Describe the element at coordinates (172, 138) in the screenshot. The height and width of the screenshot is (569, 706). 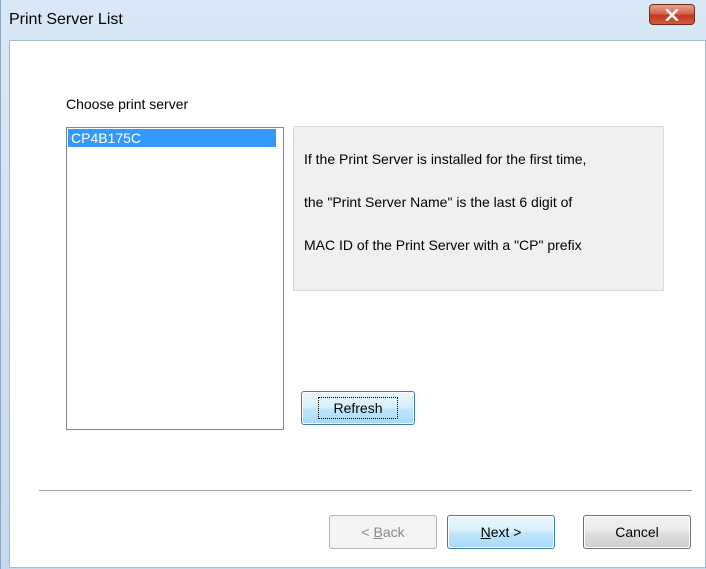
I see `list-item: CP4B175C` at that location.